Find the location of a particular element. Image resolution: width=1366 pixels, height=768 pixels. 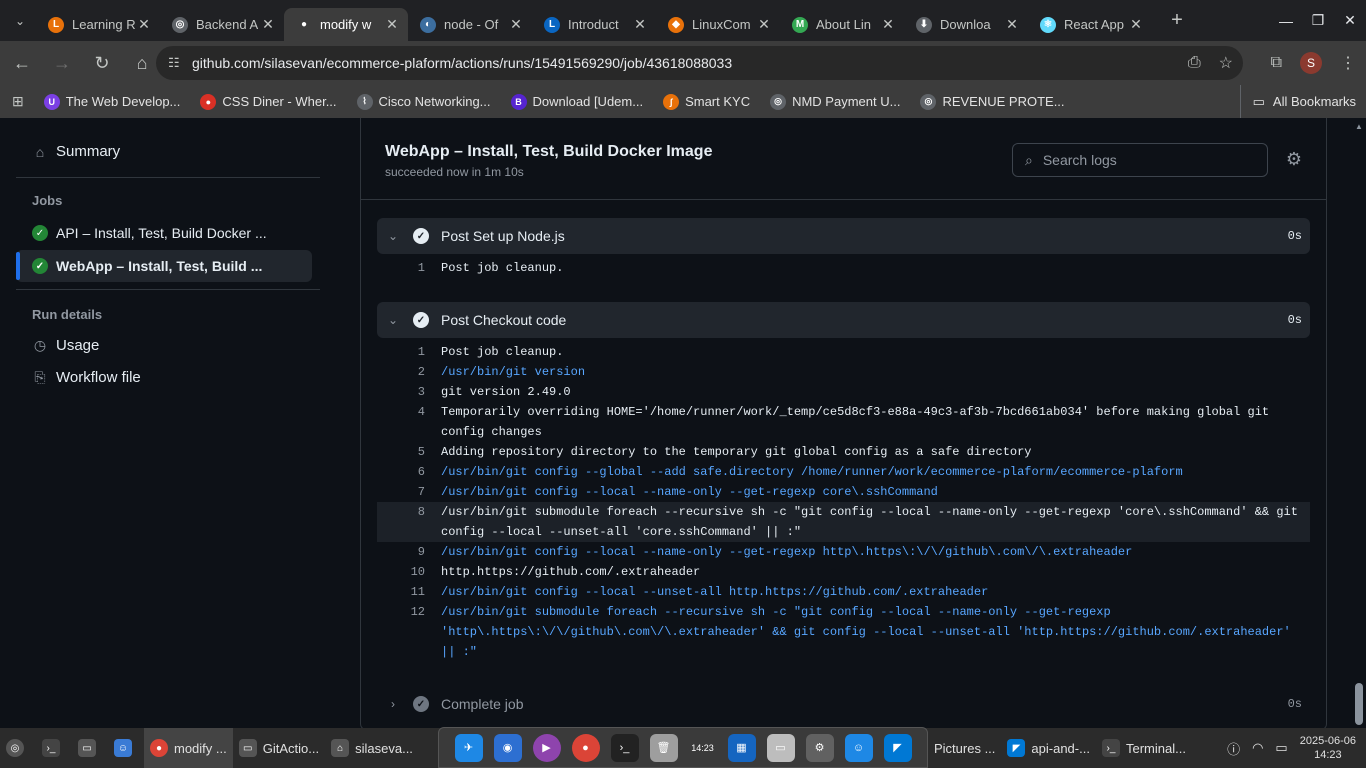

wifi-icon: ◠ is located at coordinates (1257, 748).